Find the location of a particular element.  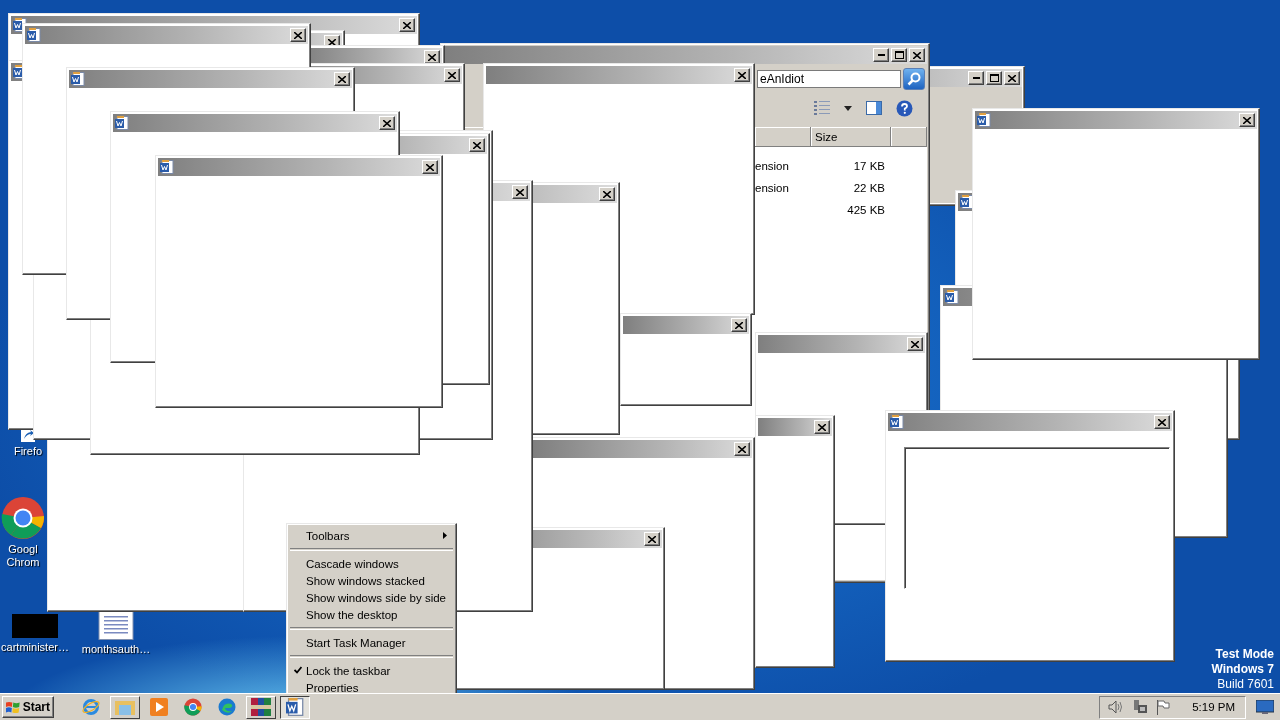

menu-item: Toolbars is located at coordinates (371, 535).